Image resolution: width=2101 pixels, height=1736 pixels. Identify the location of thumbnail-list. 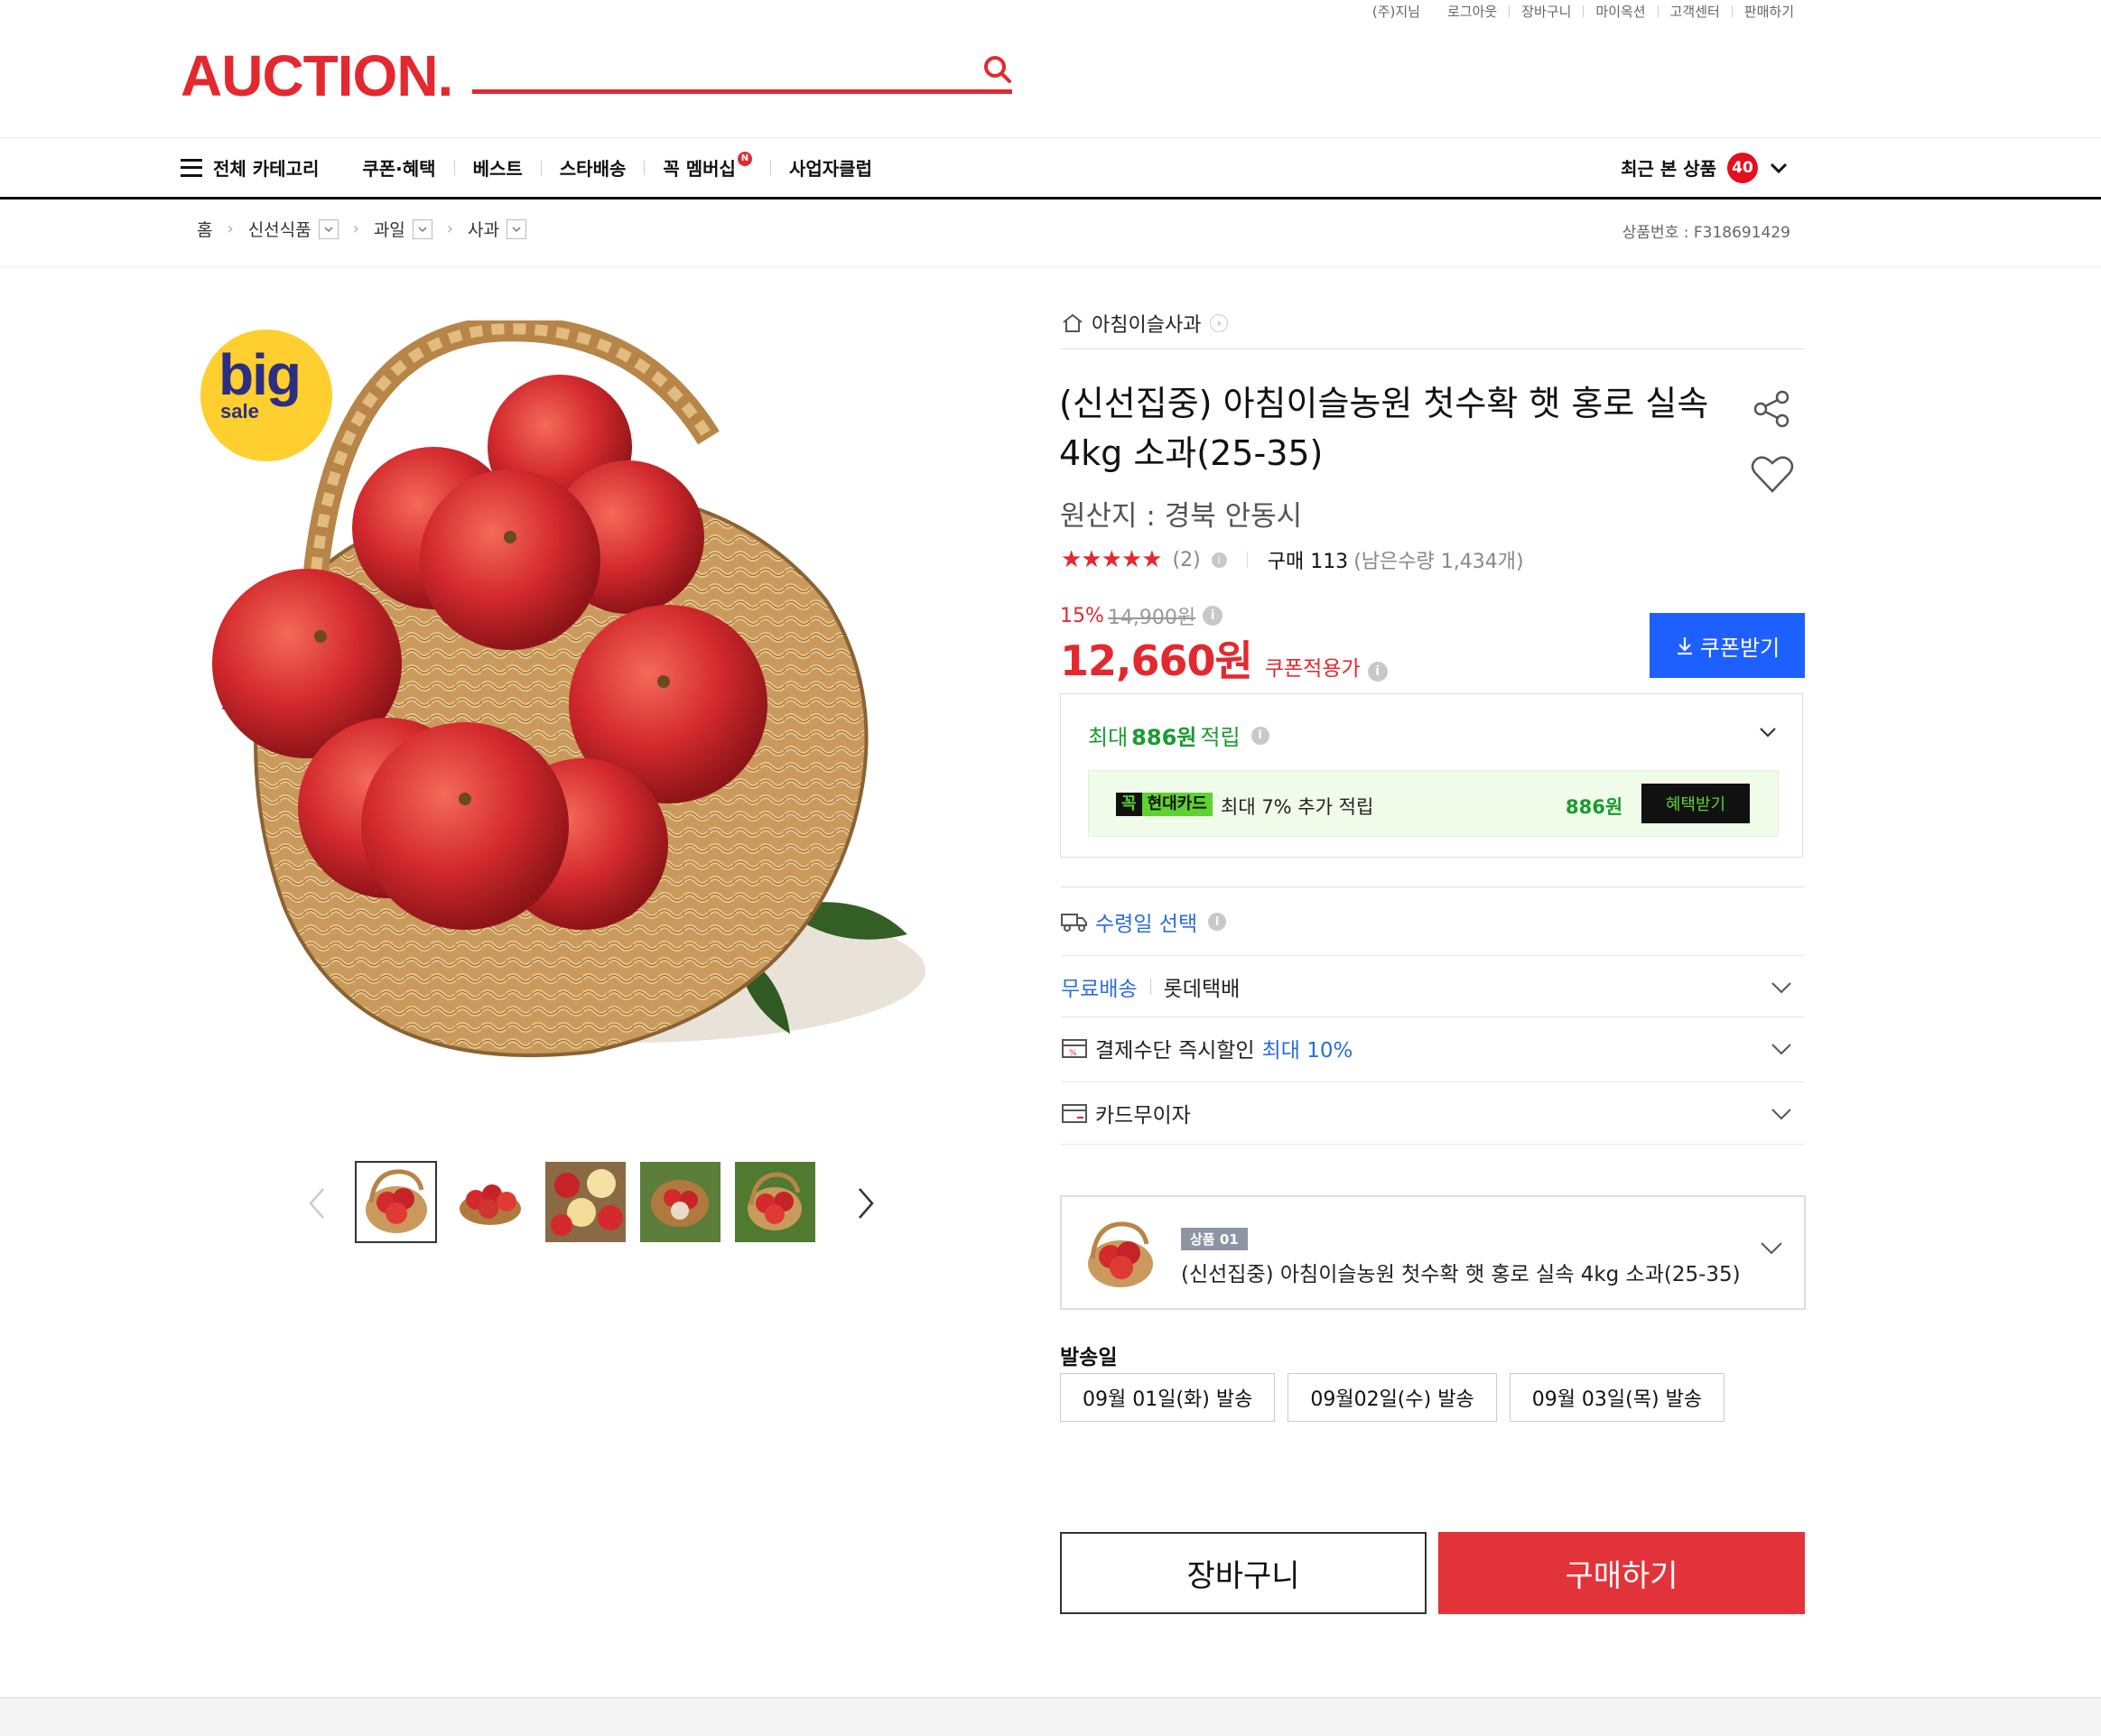
(592, 1202).